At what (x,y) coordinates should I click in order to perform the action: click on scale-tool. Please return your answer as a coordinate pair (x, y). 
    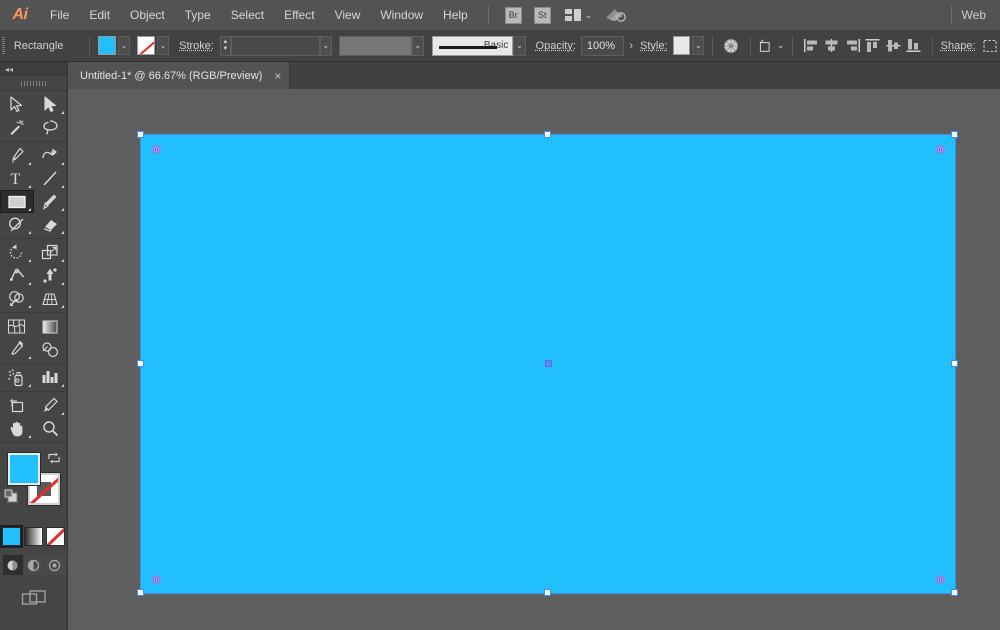
    Looking at the image, I should click on (51, 252).